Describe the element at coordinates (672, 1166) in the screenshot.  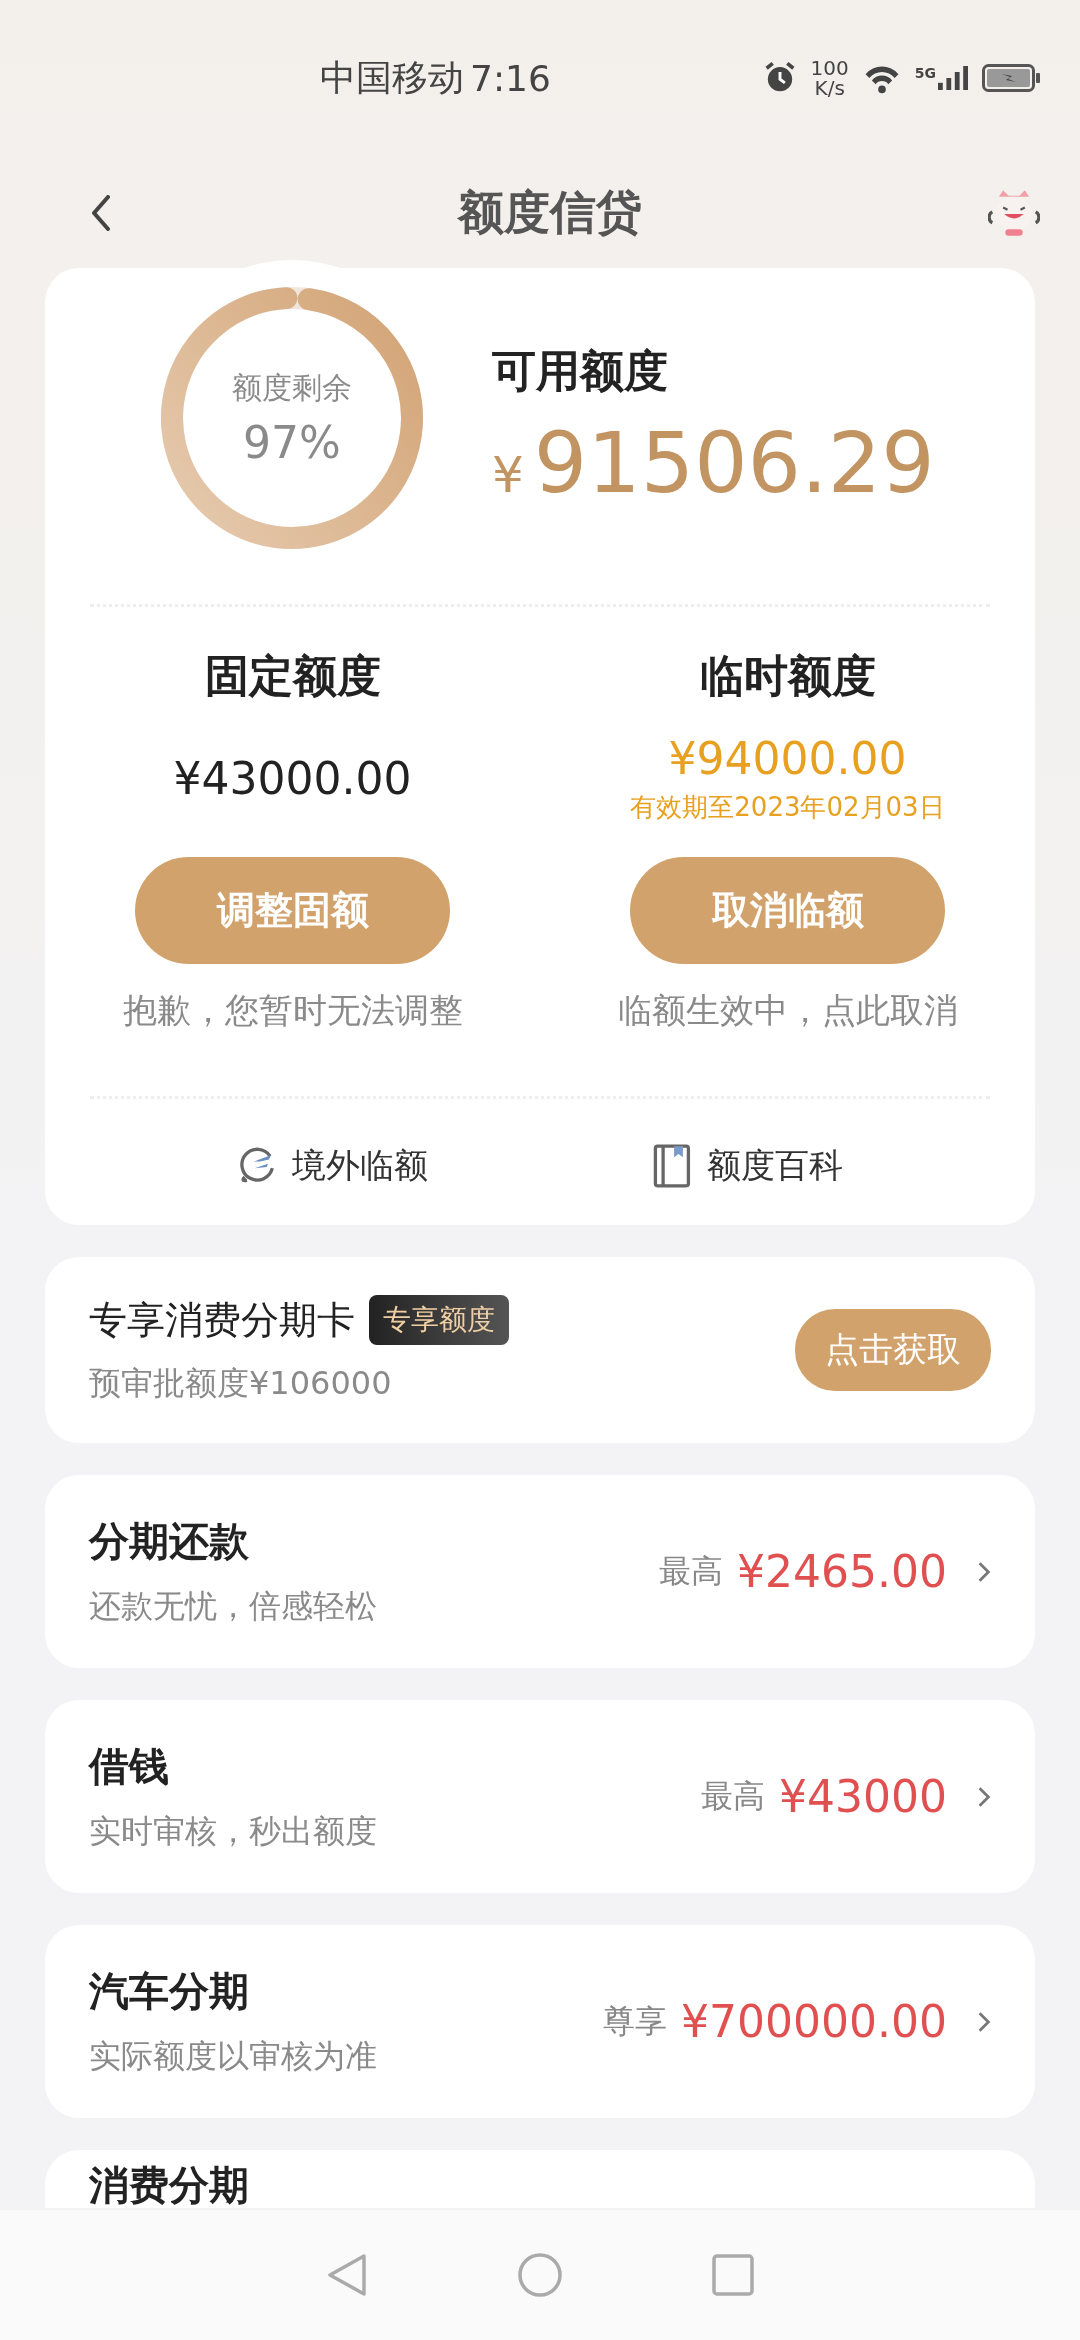
I see `book-icon` at that location.